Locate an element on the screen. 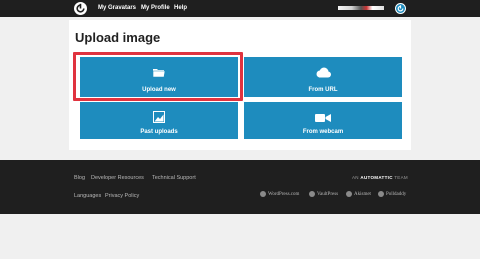 The height and width of the screenshot is (259, 480). nav-my-gravatars: My Gravatars is located at coordinates (117, 8).